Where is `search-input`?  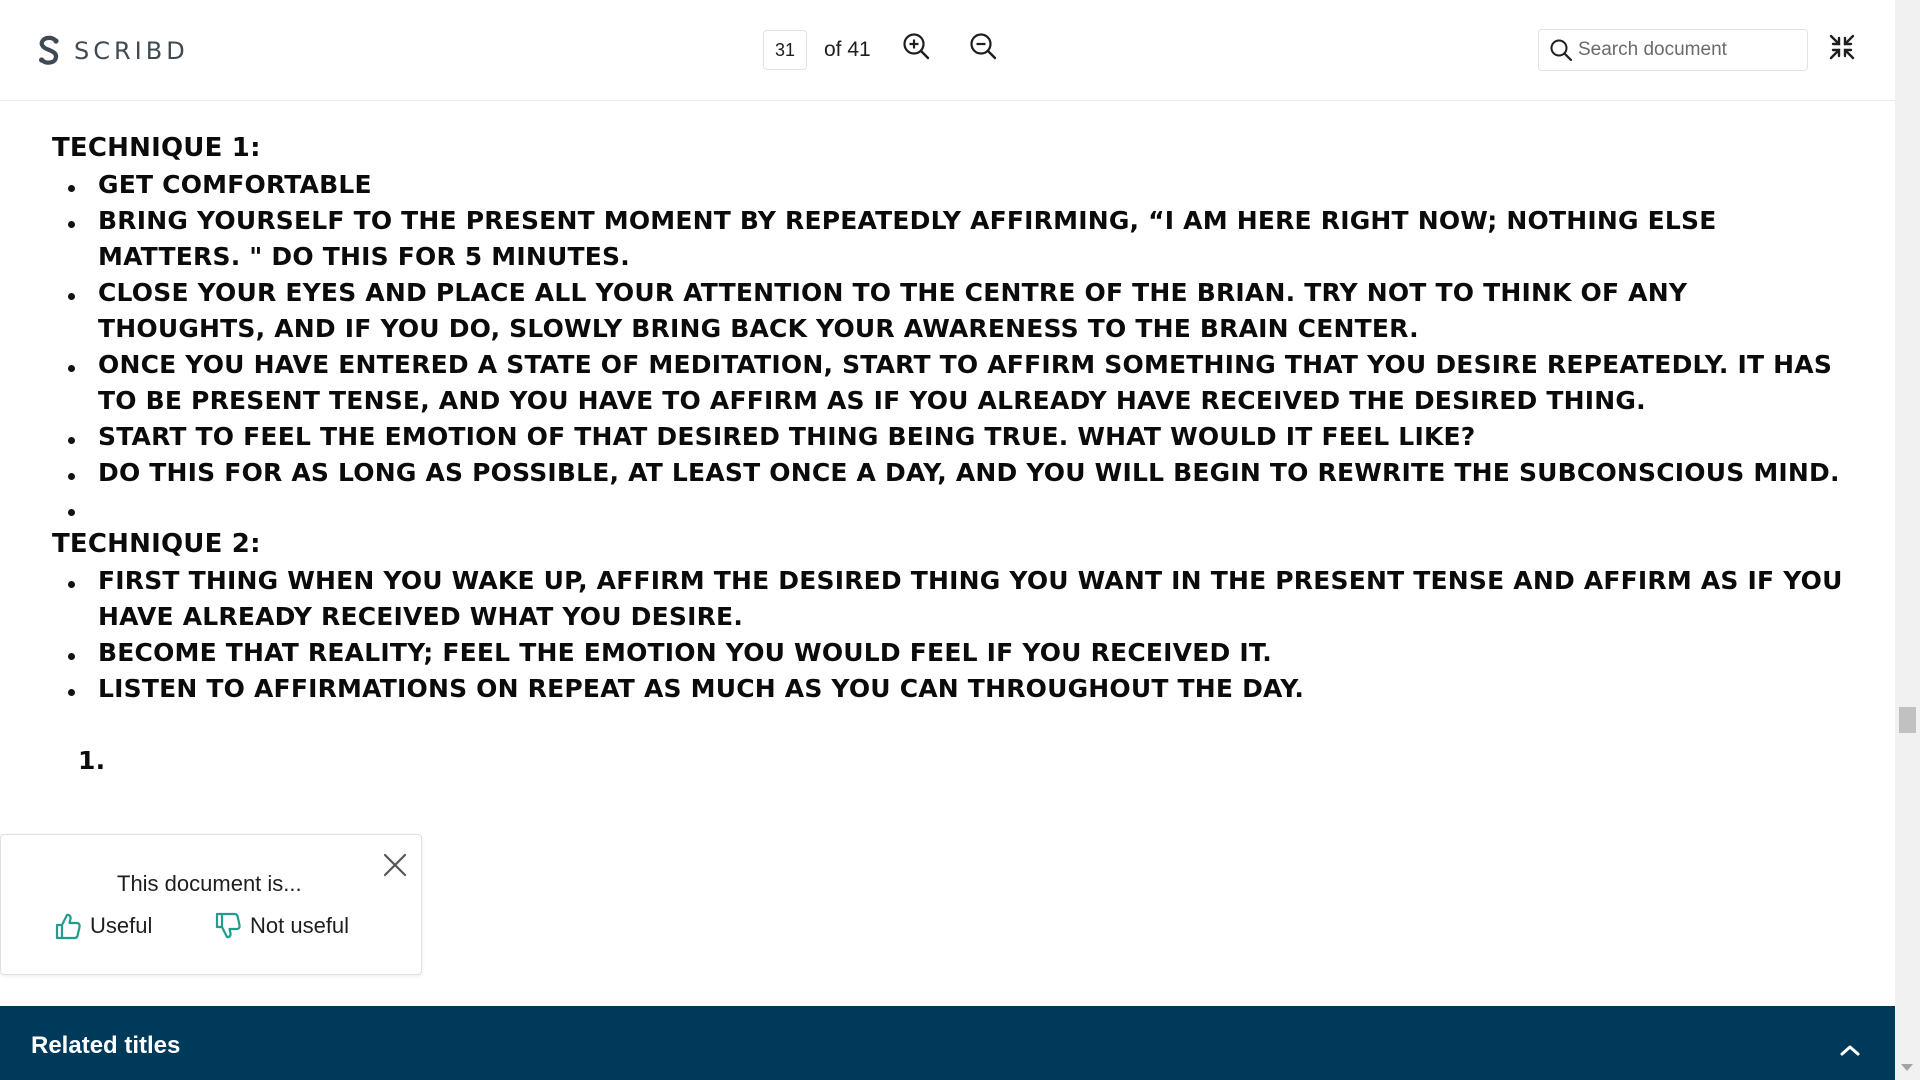 search-input is located at coordinates (1688, 50).